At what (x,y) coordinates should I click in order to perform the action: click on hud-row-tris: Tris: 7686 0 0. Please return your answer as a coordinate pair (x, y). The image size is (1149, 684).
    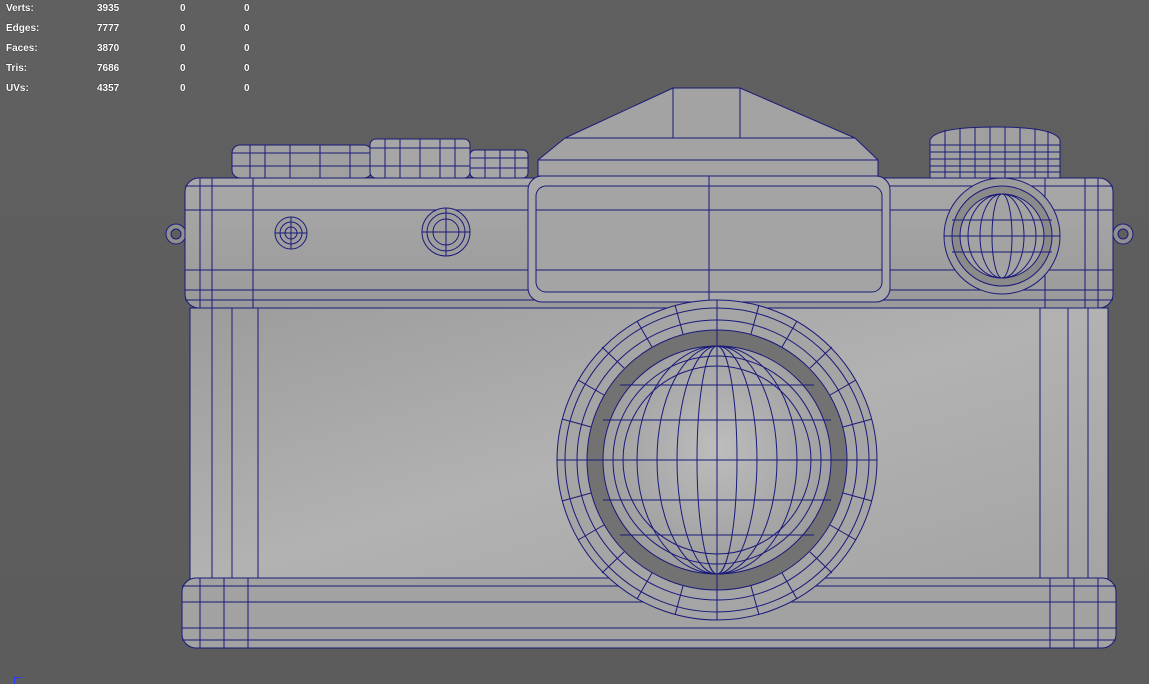
    Looking at the image, I should click on (136, 73).